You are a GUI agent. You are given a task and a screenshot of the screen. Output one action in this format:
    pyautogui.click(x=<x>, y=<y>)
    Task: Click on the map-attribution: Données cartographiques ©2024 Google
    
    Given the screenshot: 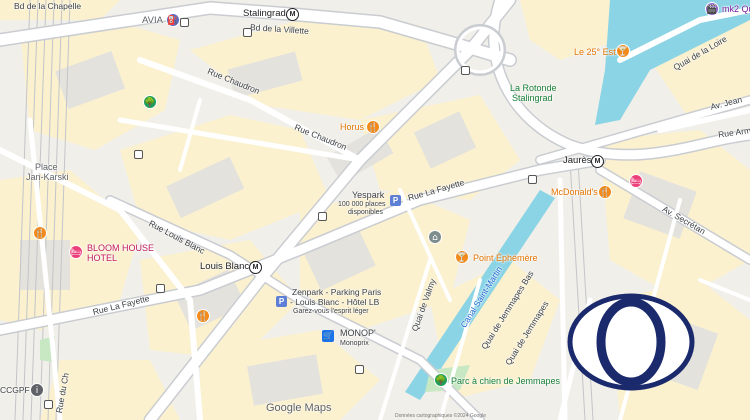 What is the action you would take?
    pyautogui.click(x=440, y=416)
    